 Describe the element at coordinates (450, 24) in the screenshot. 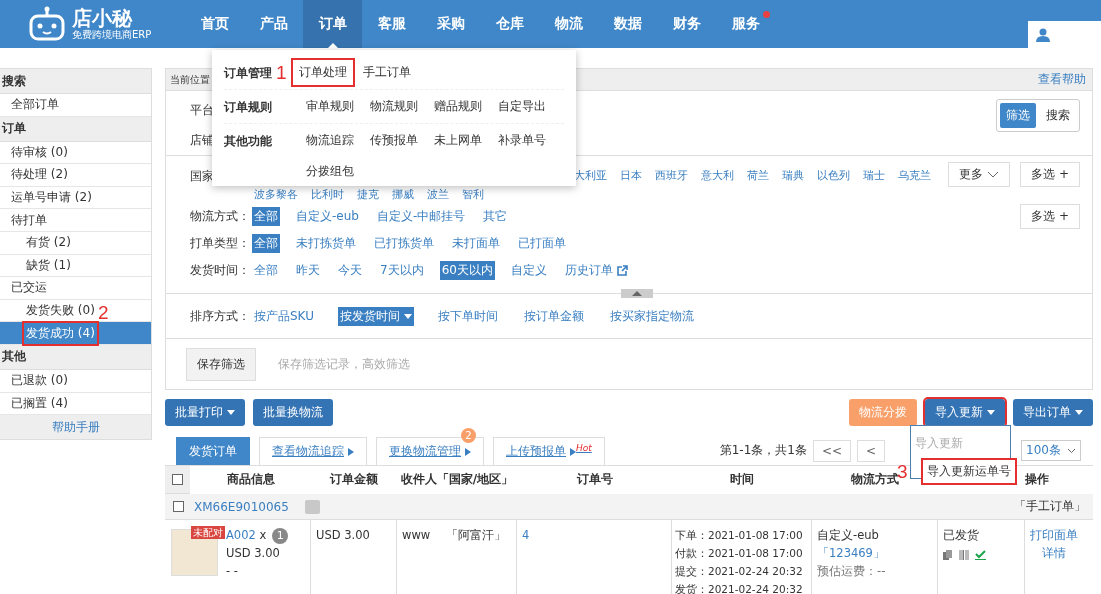

I see `nav-item: 采购` at that location.